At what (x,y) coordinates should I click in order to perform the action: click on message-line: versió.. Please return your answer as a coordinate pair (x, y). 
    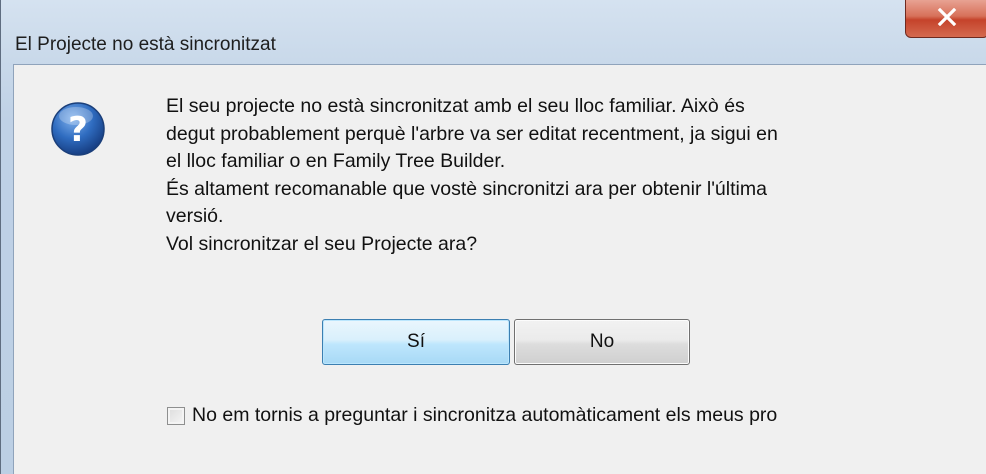
    Looking at the image, I should click on (195, 216).